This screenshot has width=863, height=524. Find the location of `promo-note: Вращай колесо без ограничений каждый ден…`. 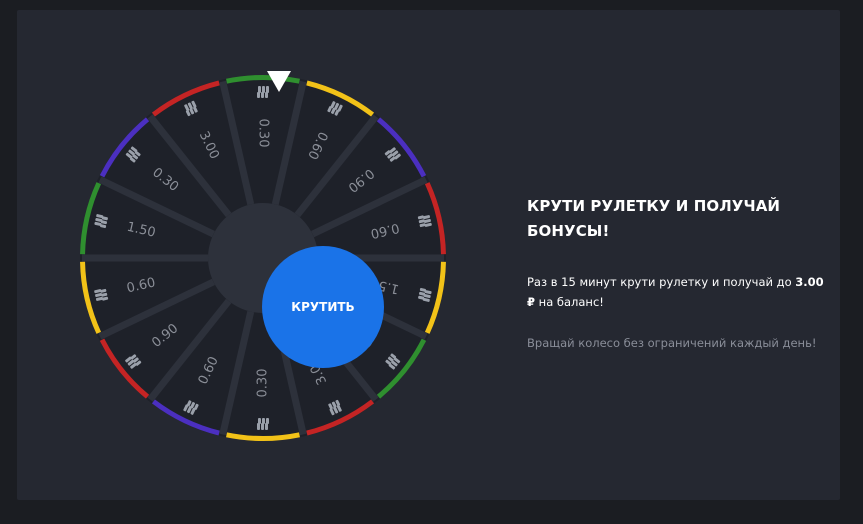

promo-note: Вращай колесо без ограничений каждый ден… is located at coordinates (672, 343).